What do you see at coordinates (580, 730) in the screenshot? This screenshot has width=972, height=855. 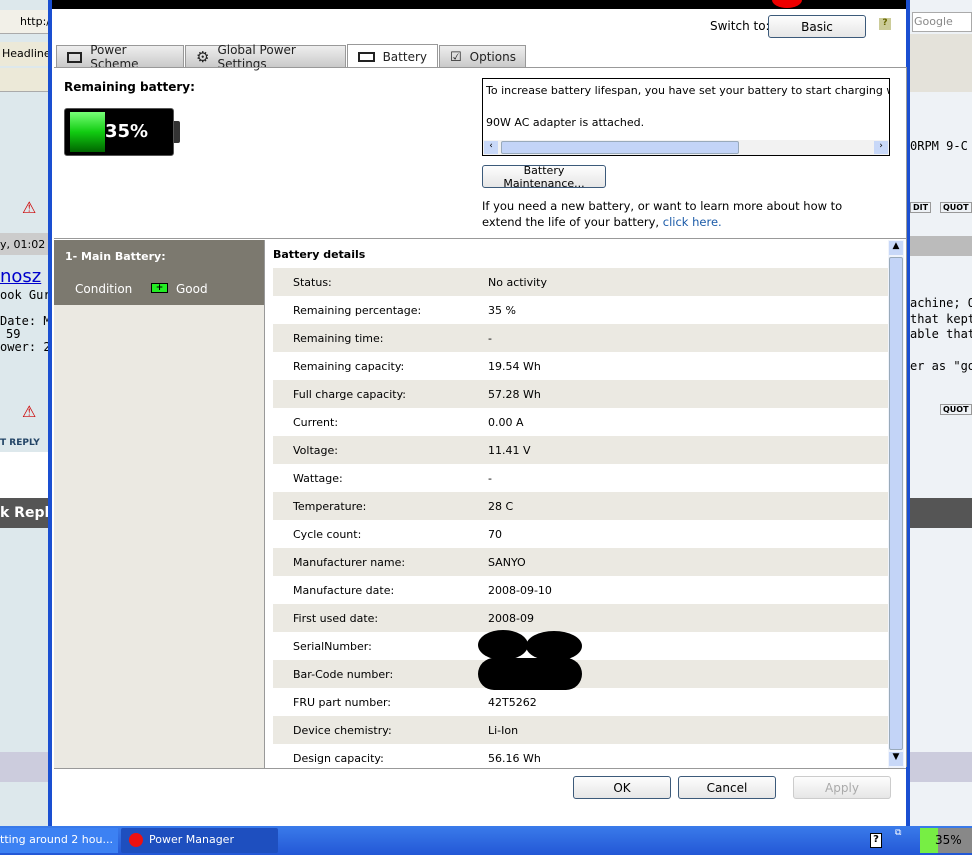 I see `detail-row: Device chemistry: Li-Ion` at bounding box center [580, 730].